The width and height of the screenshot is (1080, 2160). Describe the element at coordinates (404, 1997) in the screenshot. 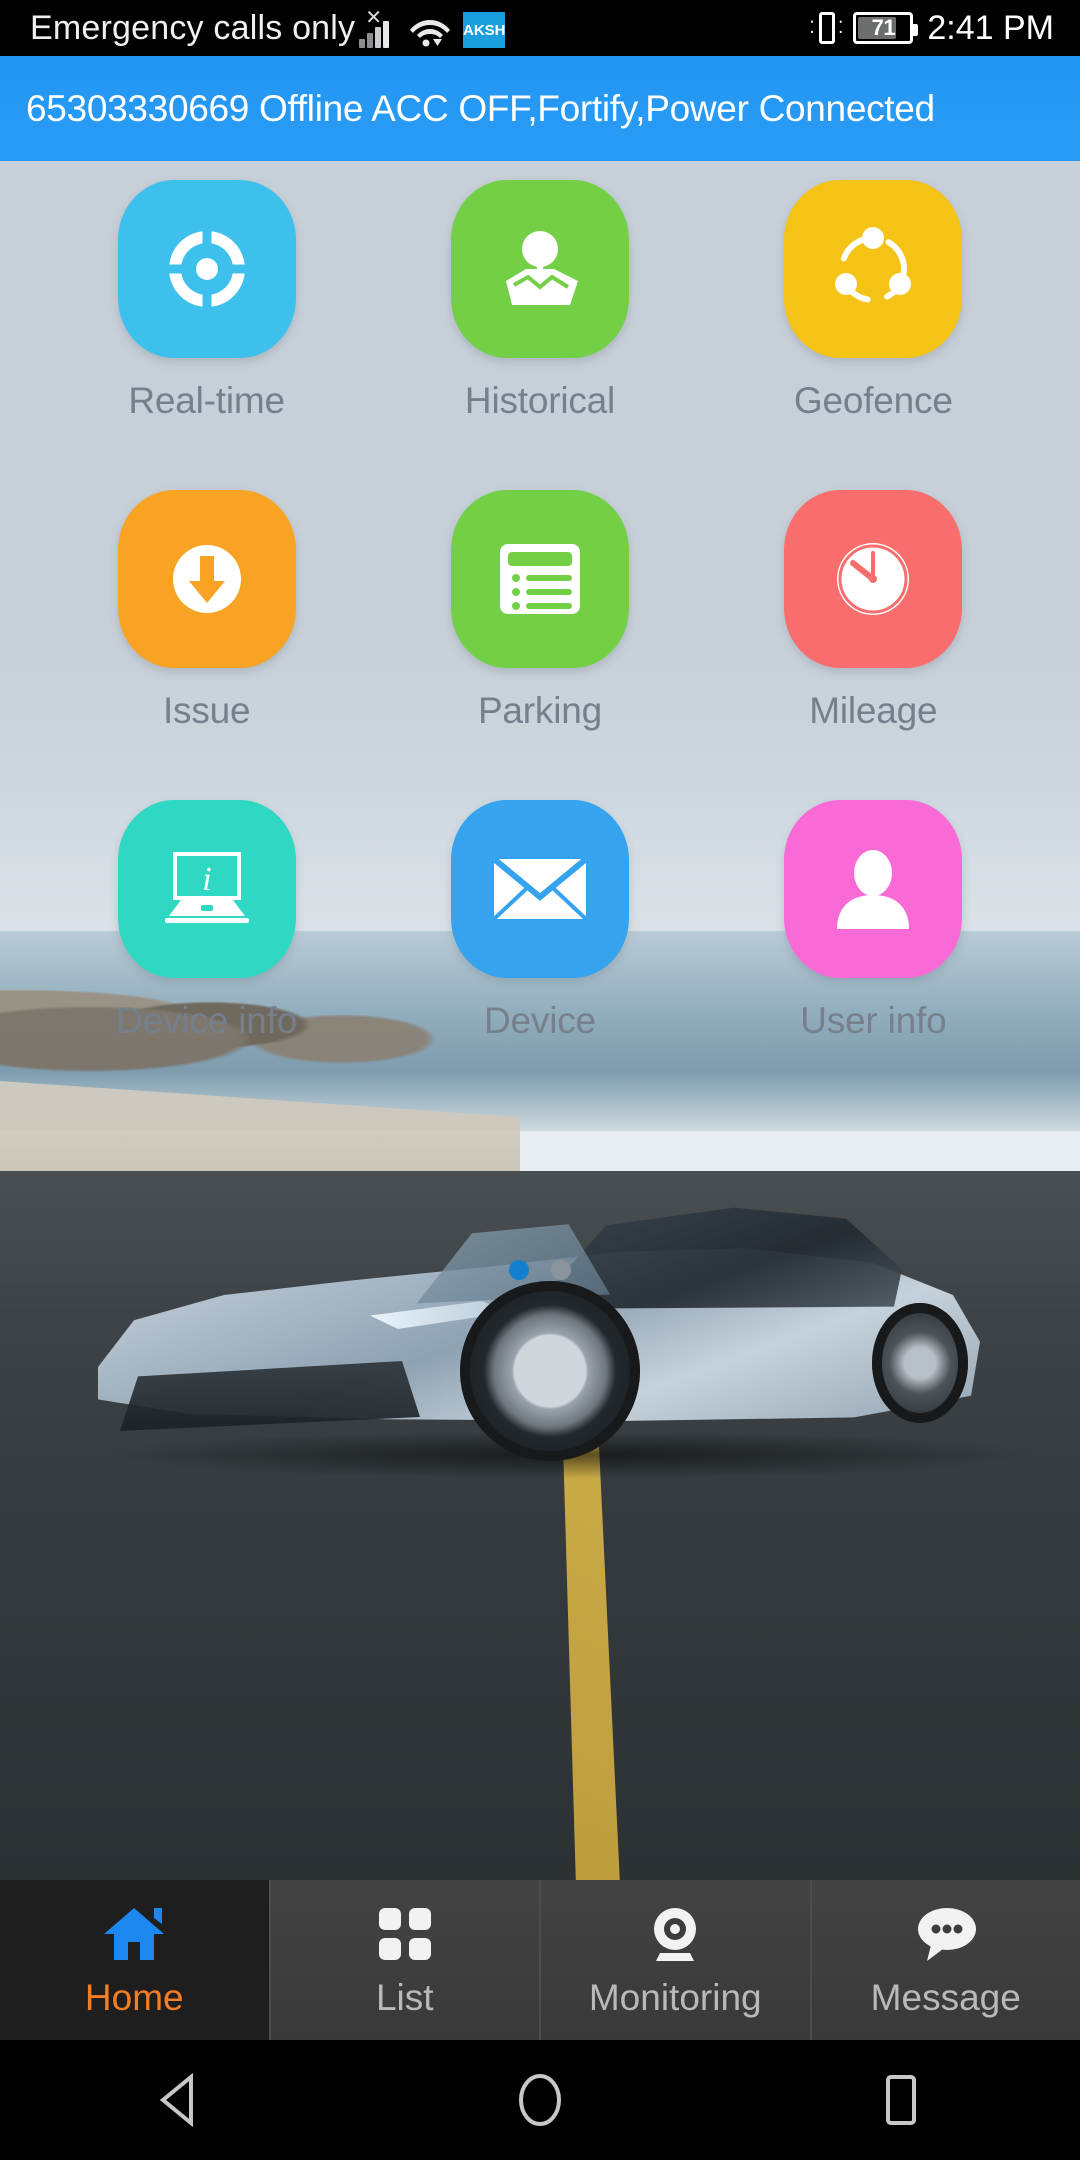

I see `tab-label: List` at that location.